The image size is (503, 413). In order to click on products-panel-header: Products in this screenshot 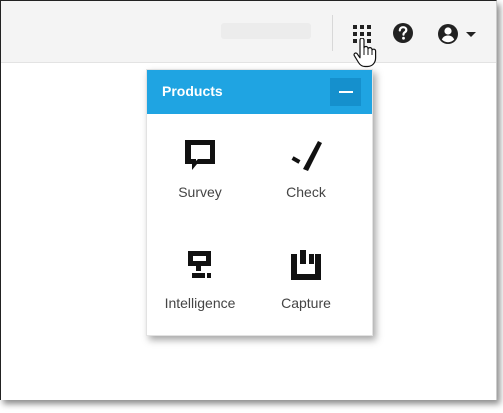, I will do `click(259, 92)`.